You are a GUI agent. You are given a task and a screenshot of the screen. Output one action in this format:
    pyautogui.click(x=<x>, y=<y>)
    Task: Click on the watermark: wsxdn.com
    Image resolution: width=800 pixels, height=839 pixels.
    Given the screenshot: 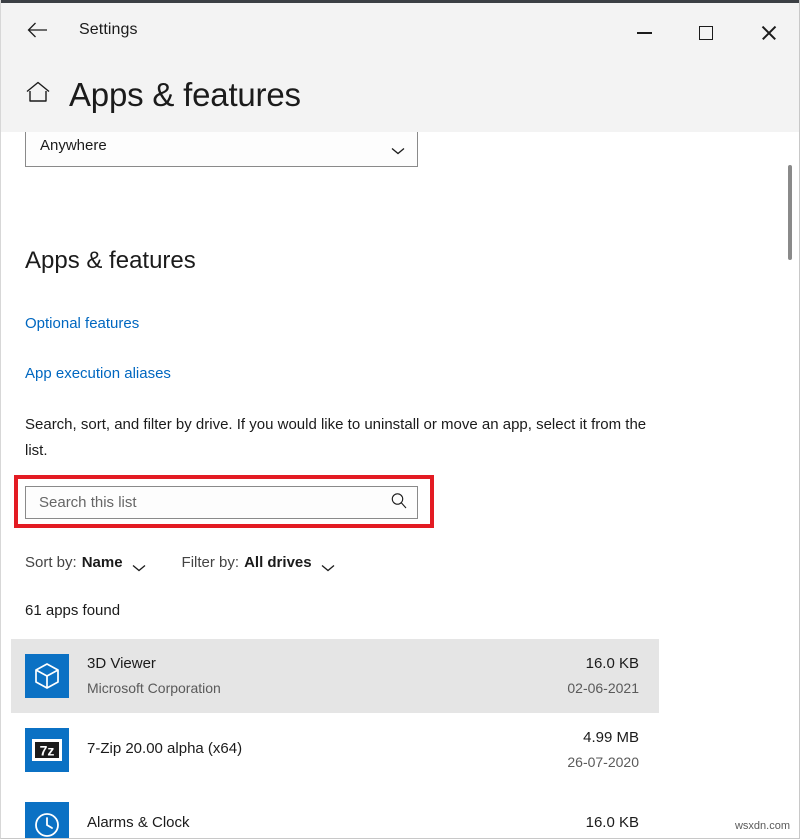 What is the action you would take?
    pyautogui.click(x=762, y=826)
    